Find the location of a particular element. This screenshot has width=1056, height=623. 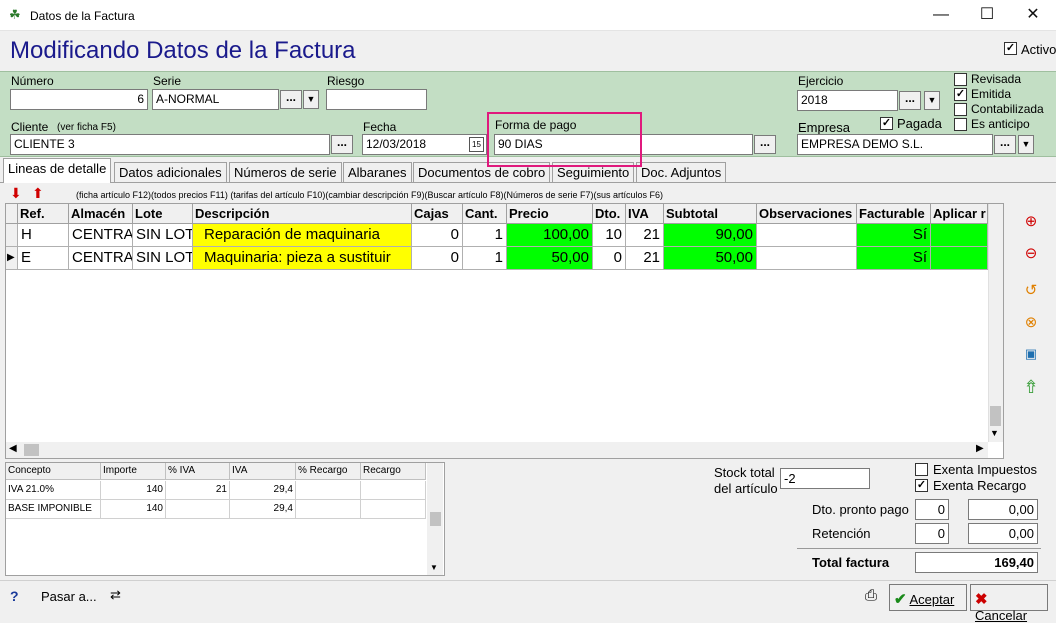

horizontal-scroll-thumb is located at coordinates (31, 450).